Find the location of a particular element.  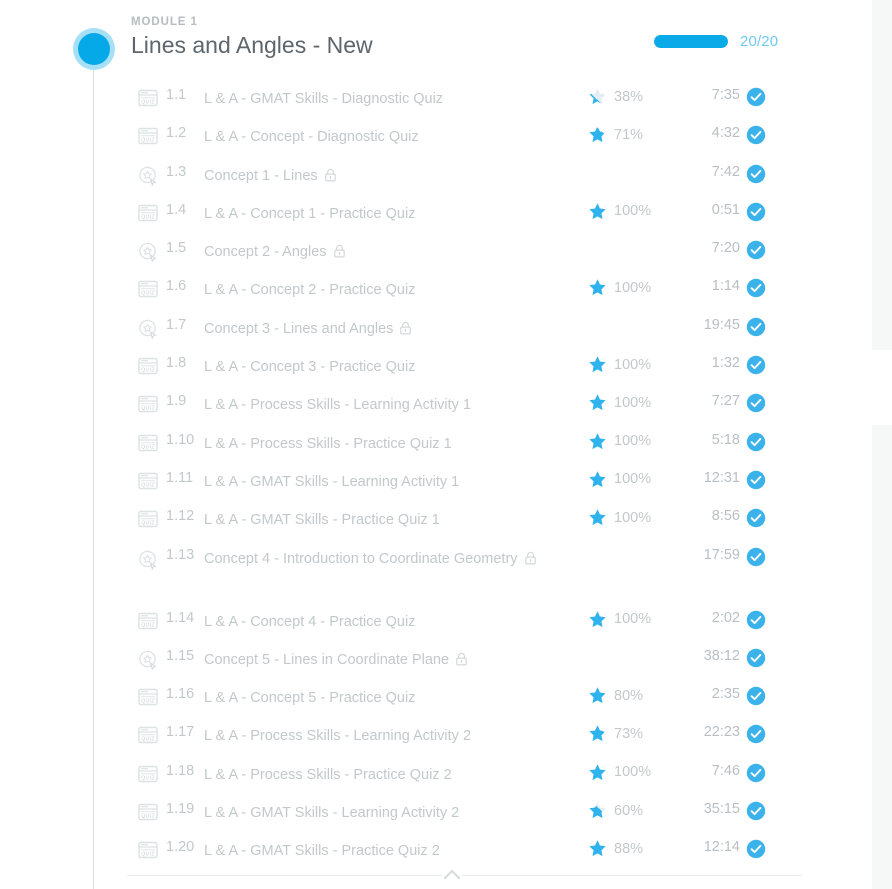

lesson-title: L & A - Concept 4 - Practice Quiz is located at coordinates (384, 622).